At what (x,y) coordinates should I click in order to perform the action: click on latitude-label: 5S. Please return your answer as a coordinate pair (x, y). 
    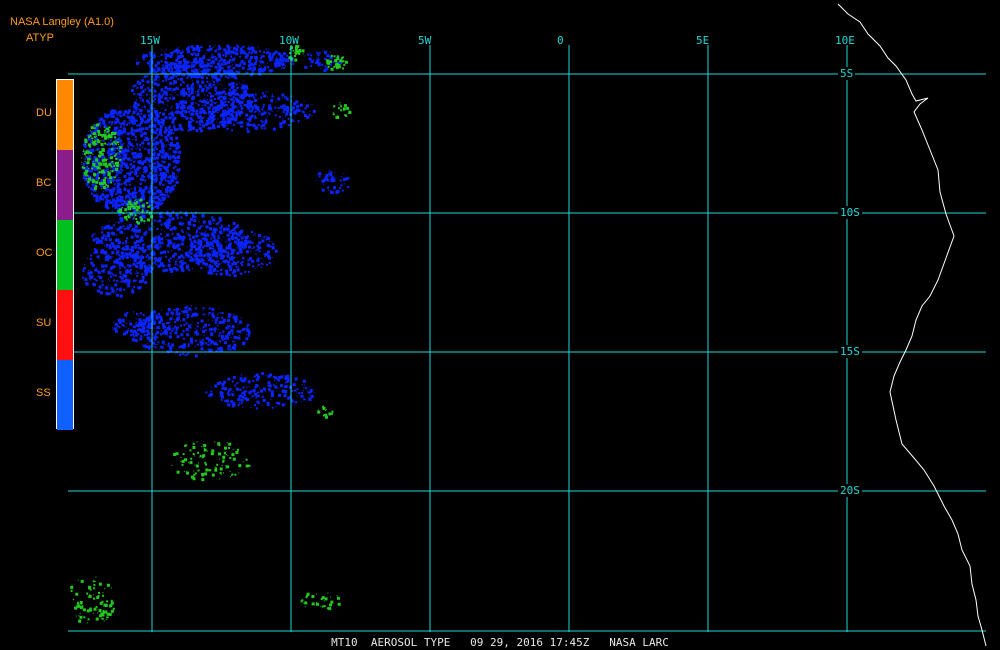
    Looking at the image, I should click on (847, 73).